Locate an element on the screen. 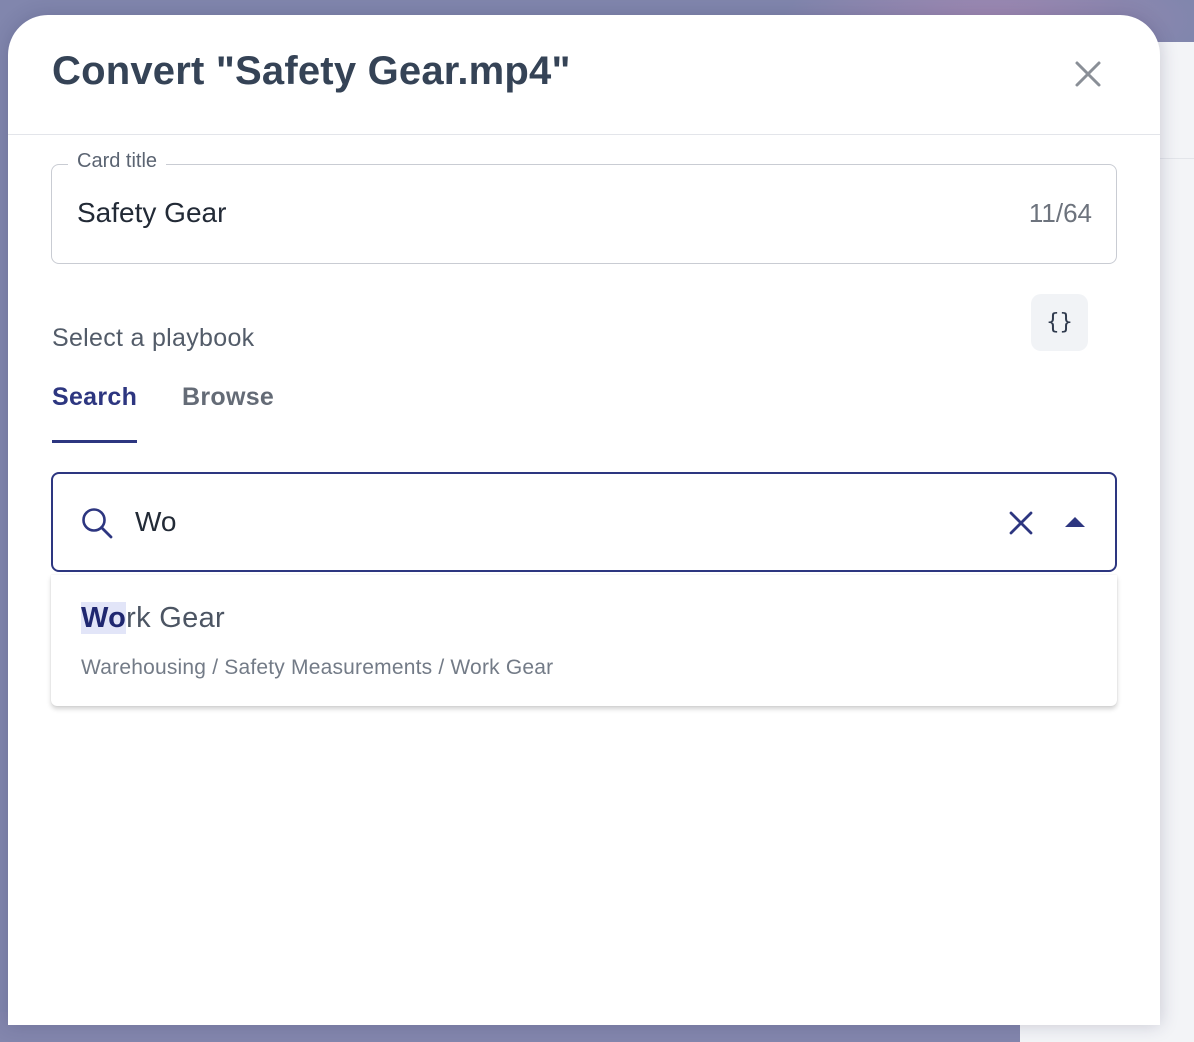 The image size is (1194, 1042). tab-search: Search is located at coordinates (94, 397).